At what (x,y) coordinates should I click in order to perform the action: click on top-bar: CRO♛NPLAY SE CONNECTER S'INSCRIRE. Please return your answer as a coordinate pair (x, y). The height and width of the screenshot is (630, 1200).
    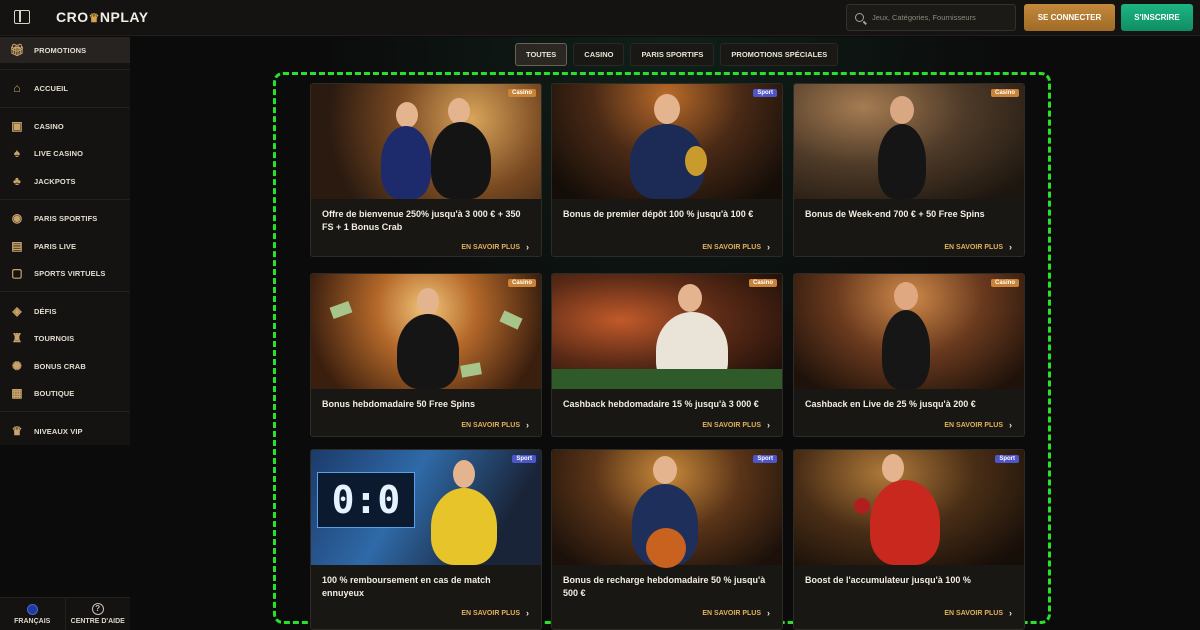
    Looking at the image, I should click on (600, 18).